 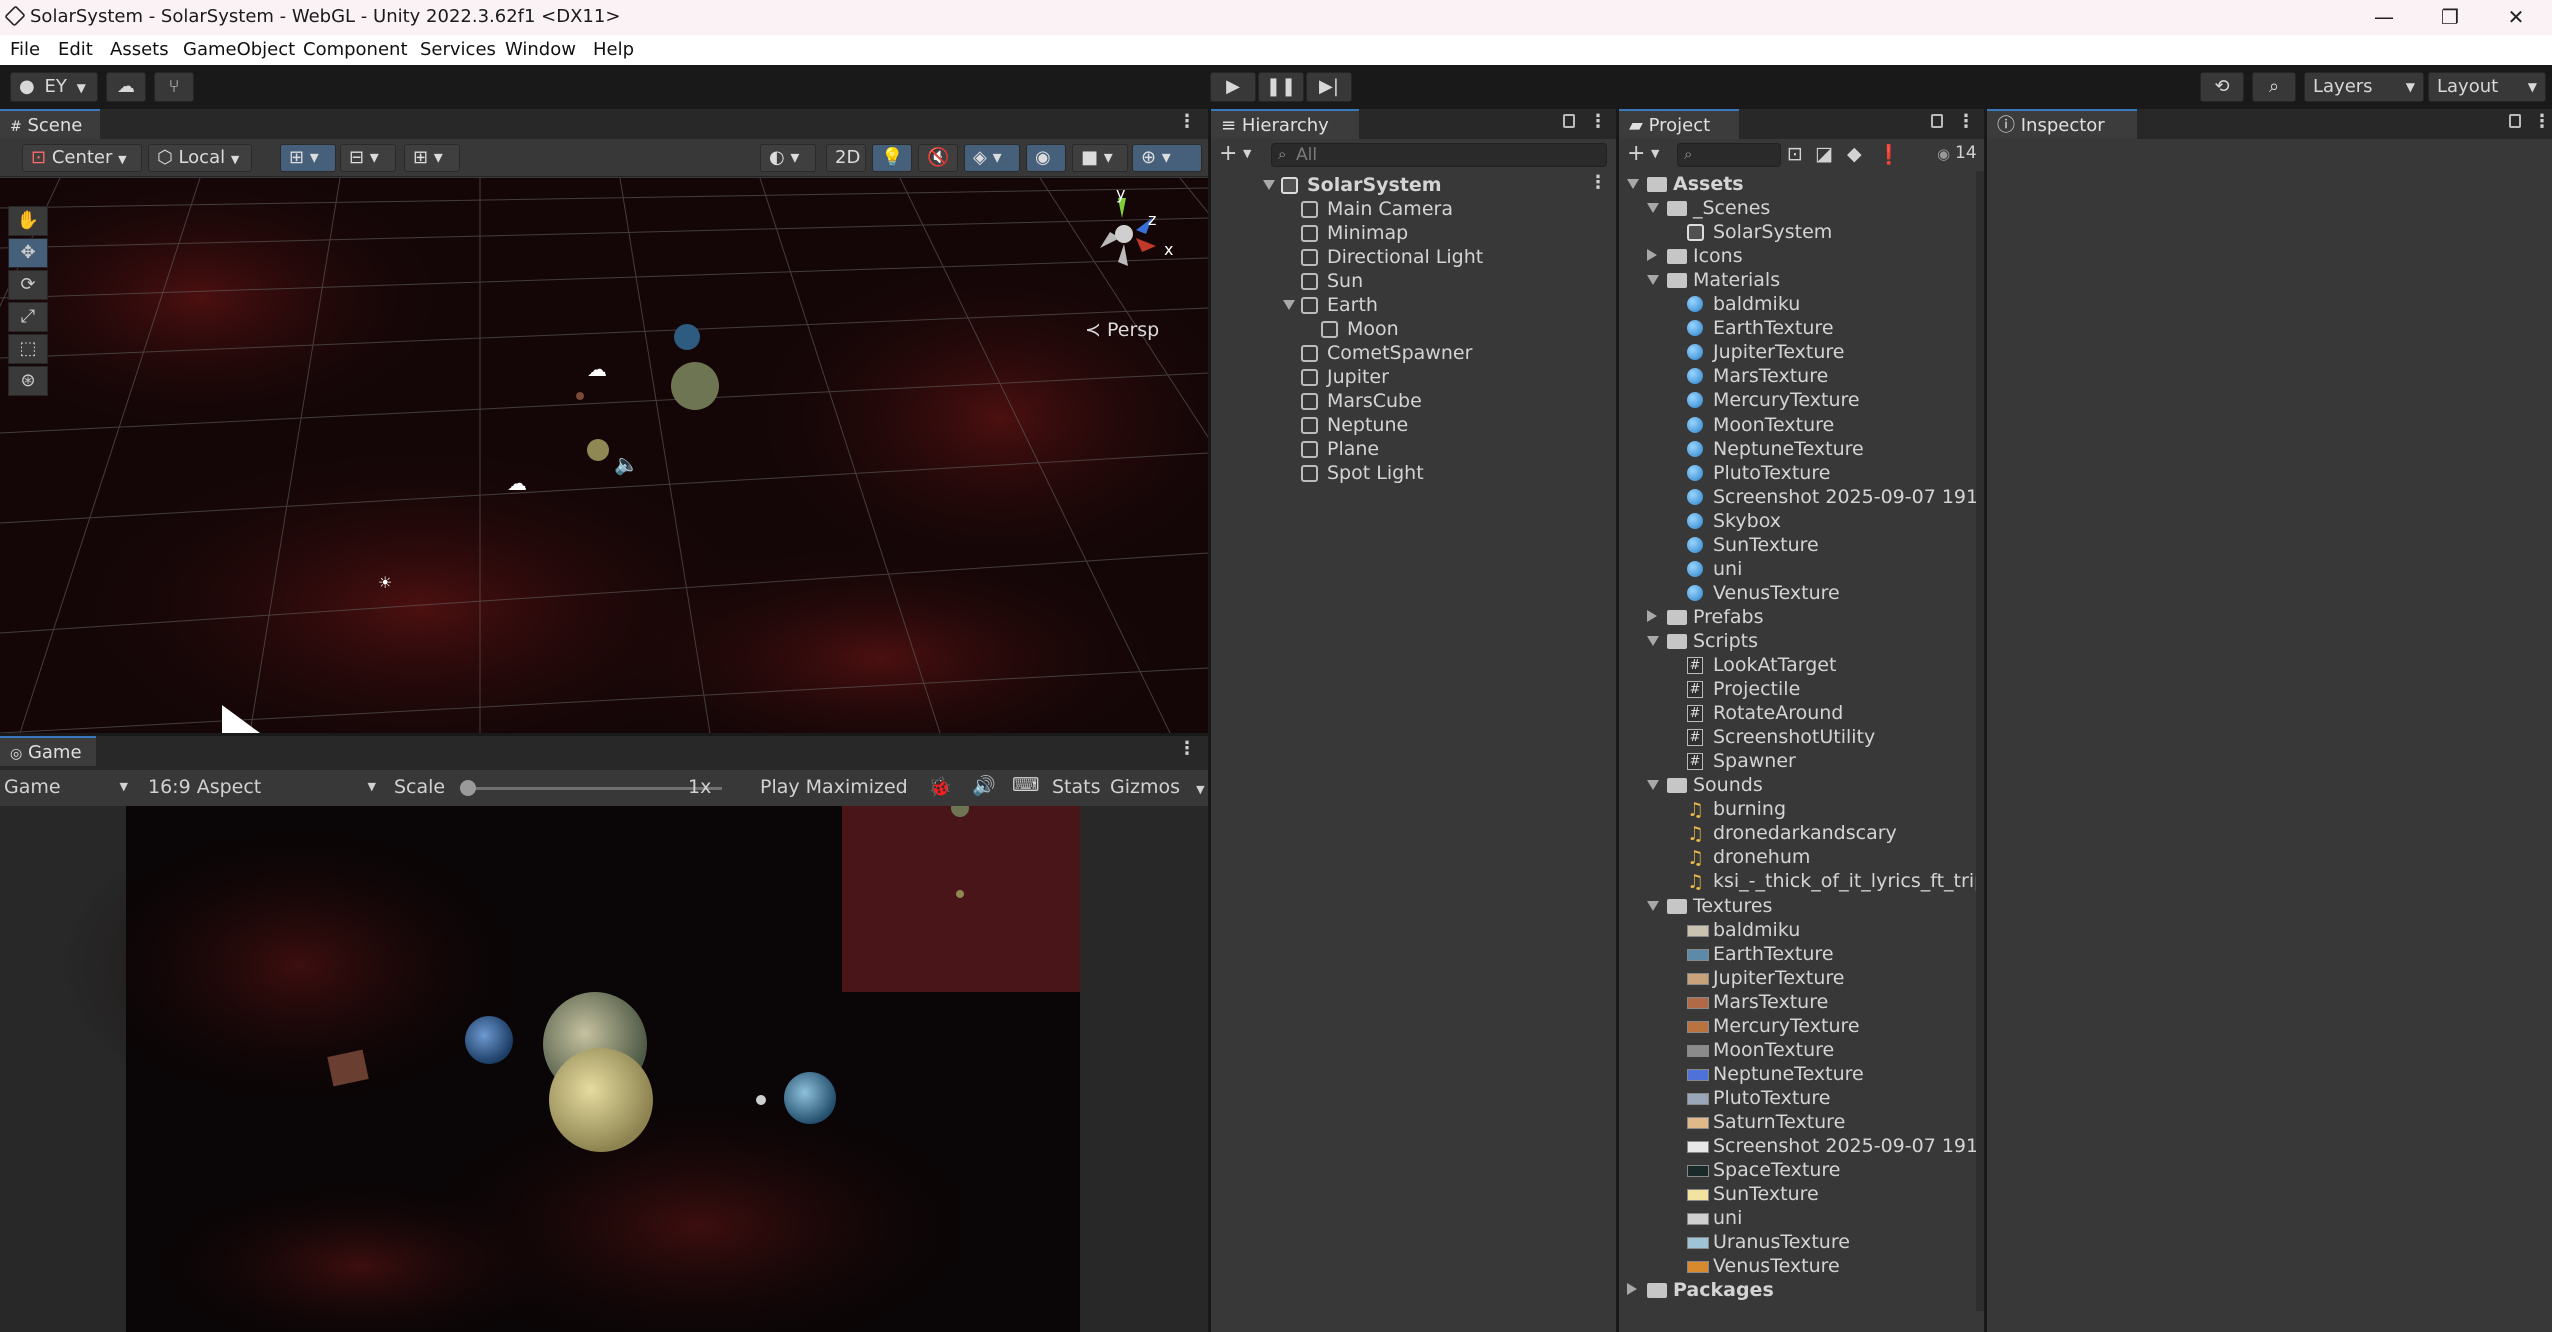 What do you see at coordinates (1799, 1147) in the screenshot?
I see `asset-texture: Screenshot 2025-09-07 19163` at bounding box center [1799, 1147].